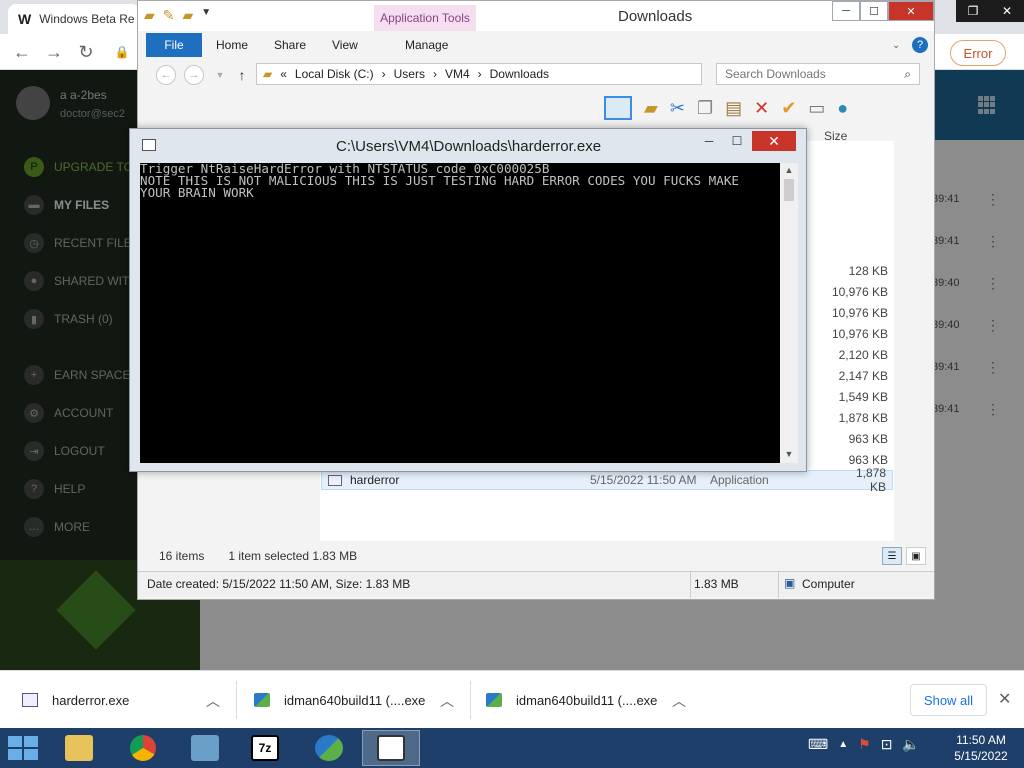 The image size is (1024, 768). Describe the element at coordinates (290, 45) in the screenshot. I see `tab-share: Share` at that location.